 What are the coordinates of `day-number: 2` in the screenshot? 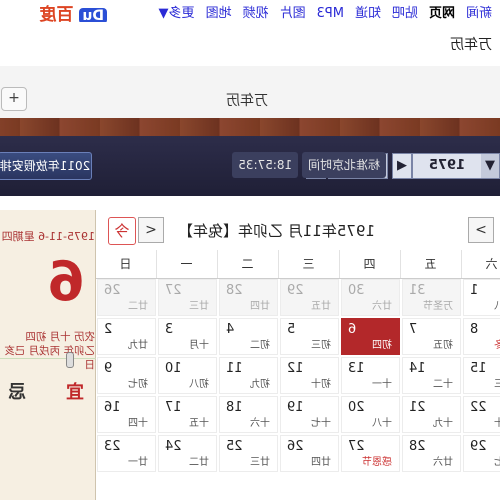 It's located at (108, 329).